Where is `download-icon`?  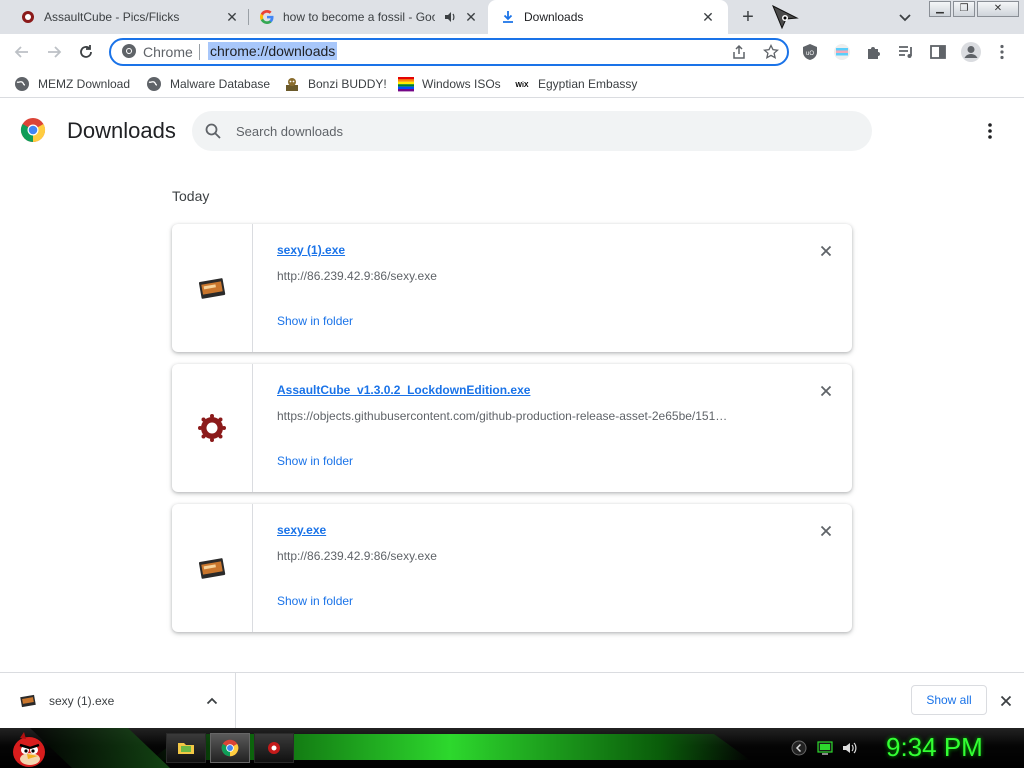 download-icon is located at coordinates (508, 17).